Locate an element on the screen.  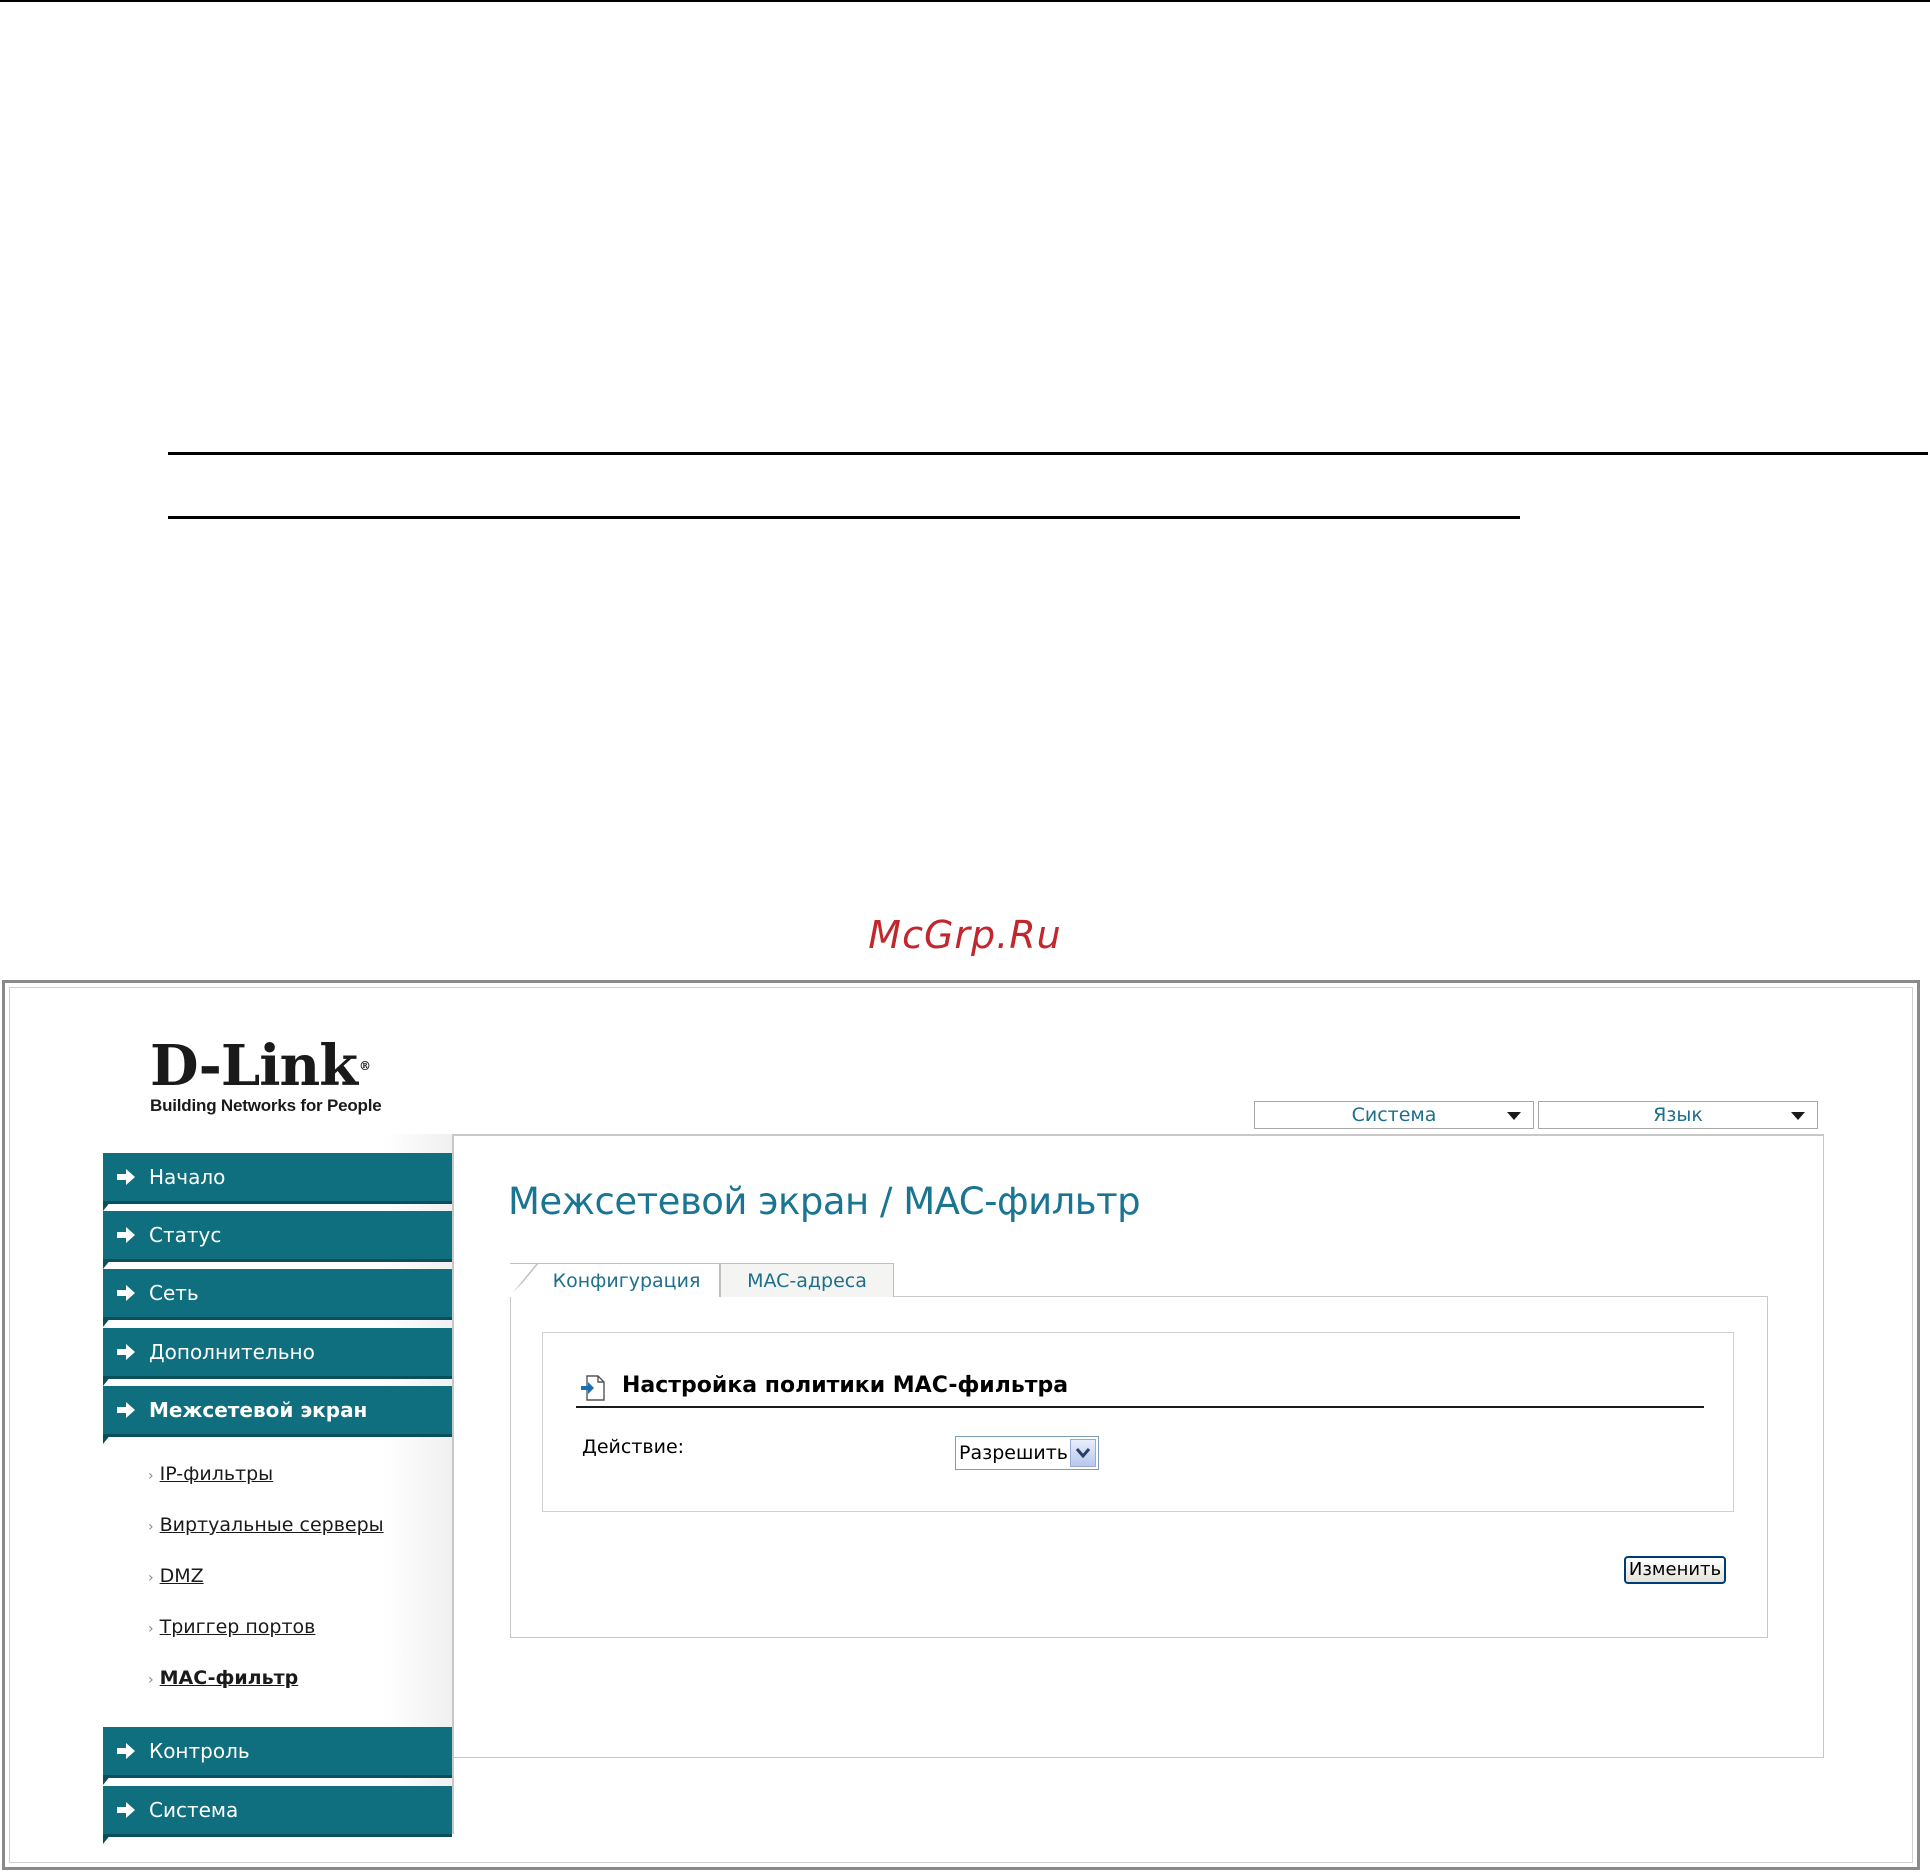
nav-item-label: Статус is located at coordinates (185, 1235).